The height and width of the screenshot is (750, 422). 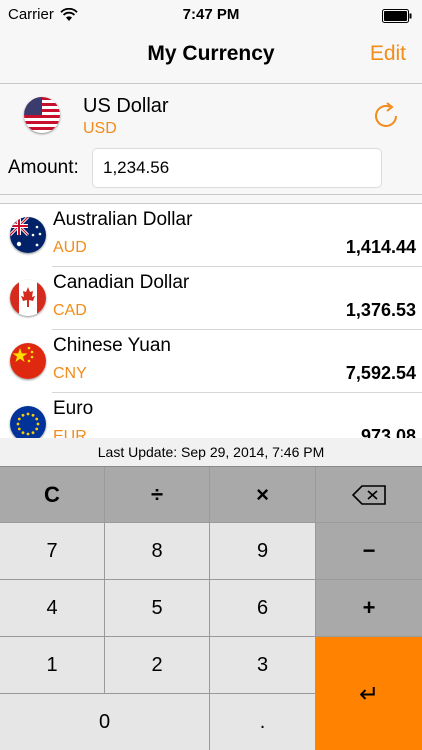 I want to click on digit-9-button: 9, so click(x=263, y=551).